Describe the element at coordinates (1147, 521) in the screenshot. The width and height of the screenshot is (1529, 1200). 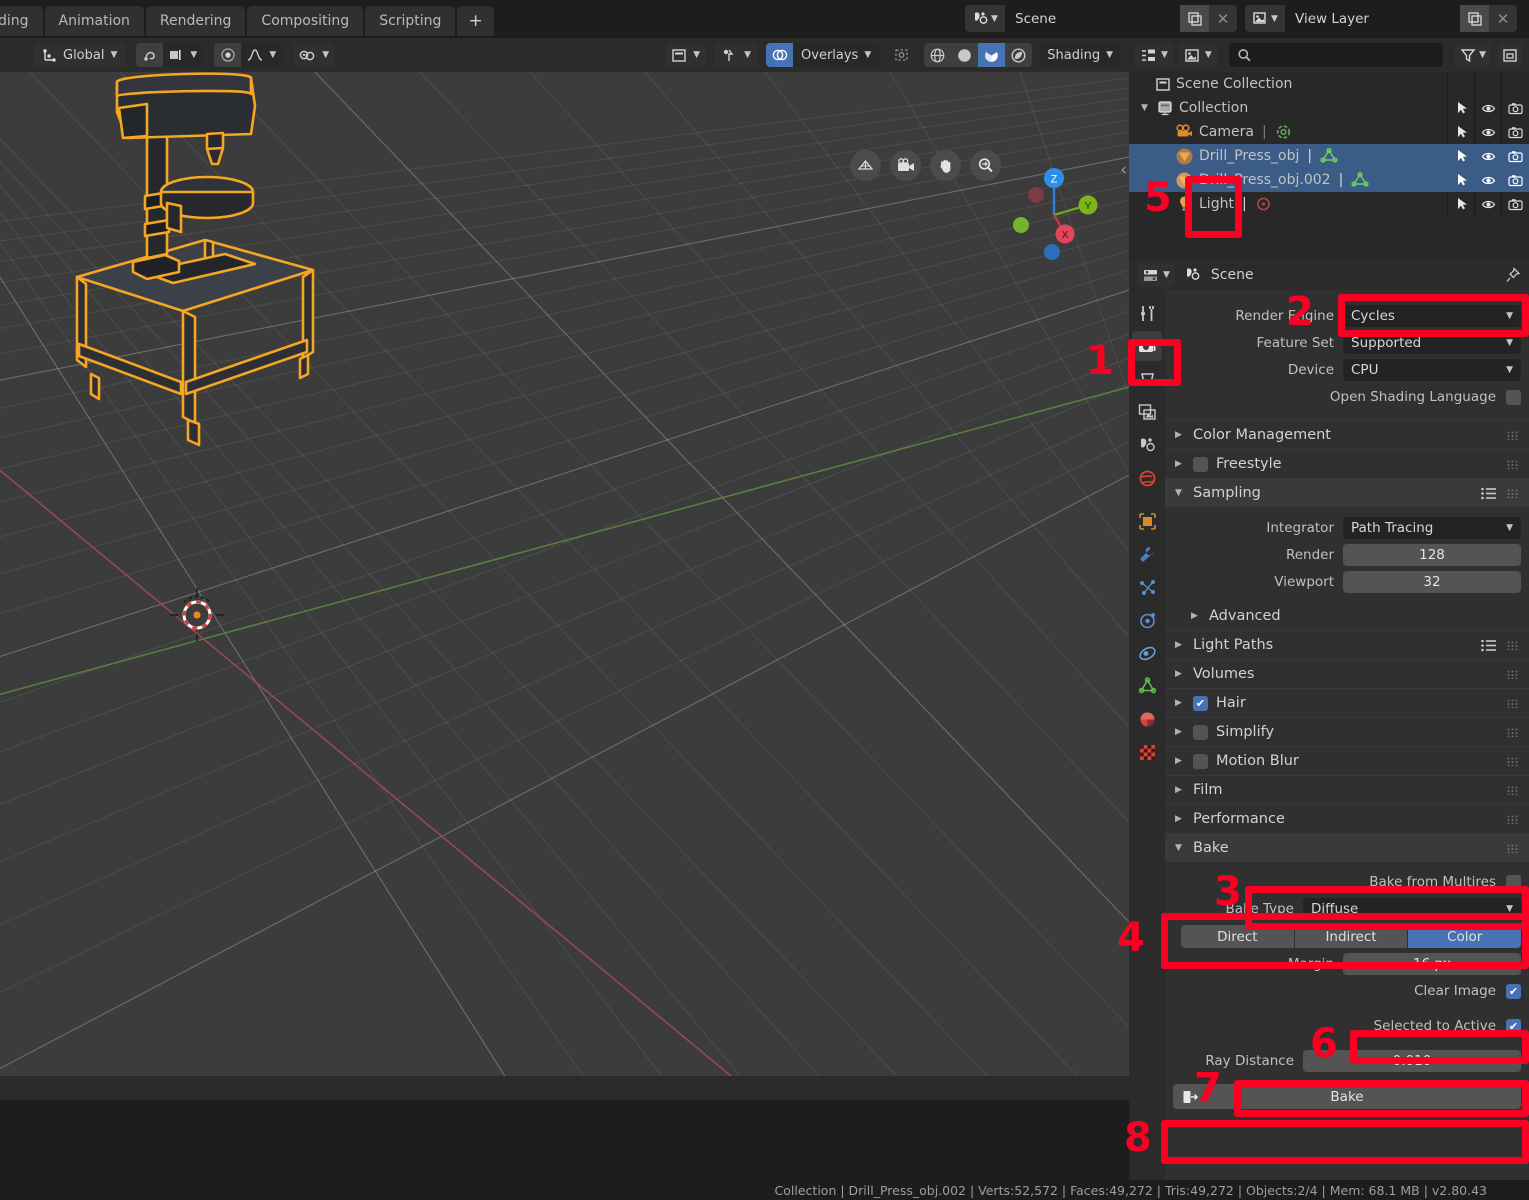
I see `tab-object` at that location.